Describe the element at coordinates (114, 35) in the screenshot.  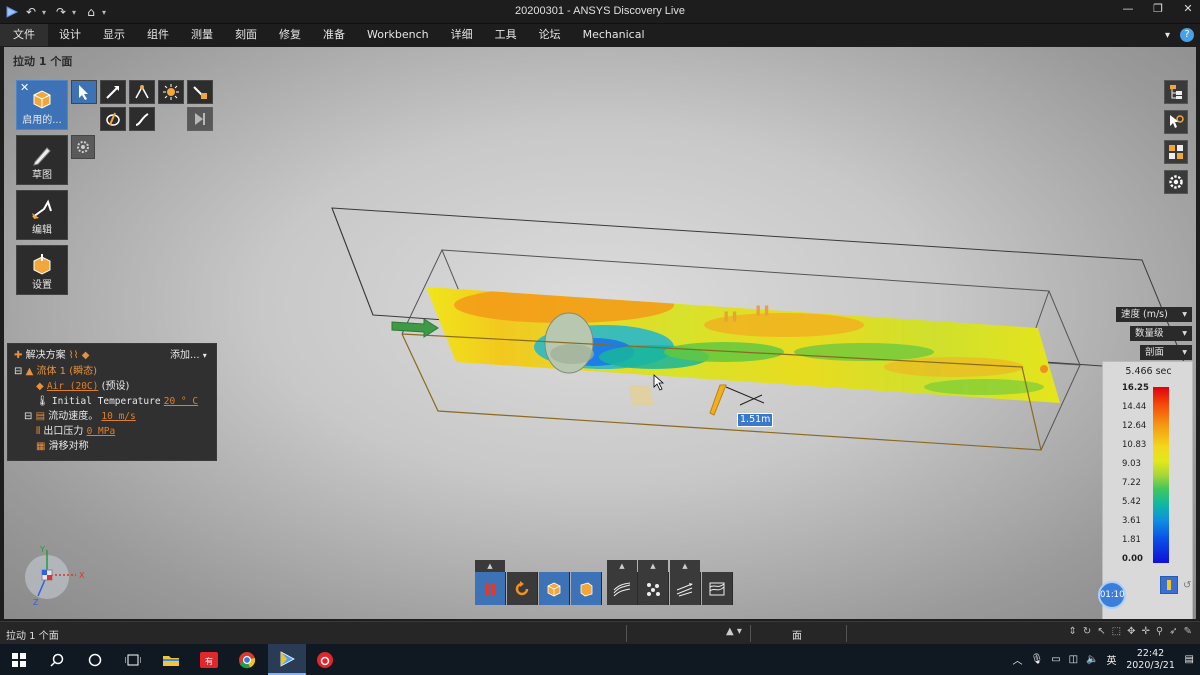
I see `menu-display: 显示` at that location.